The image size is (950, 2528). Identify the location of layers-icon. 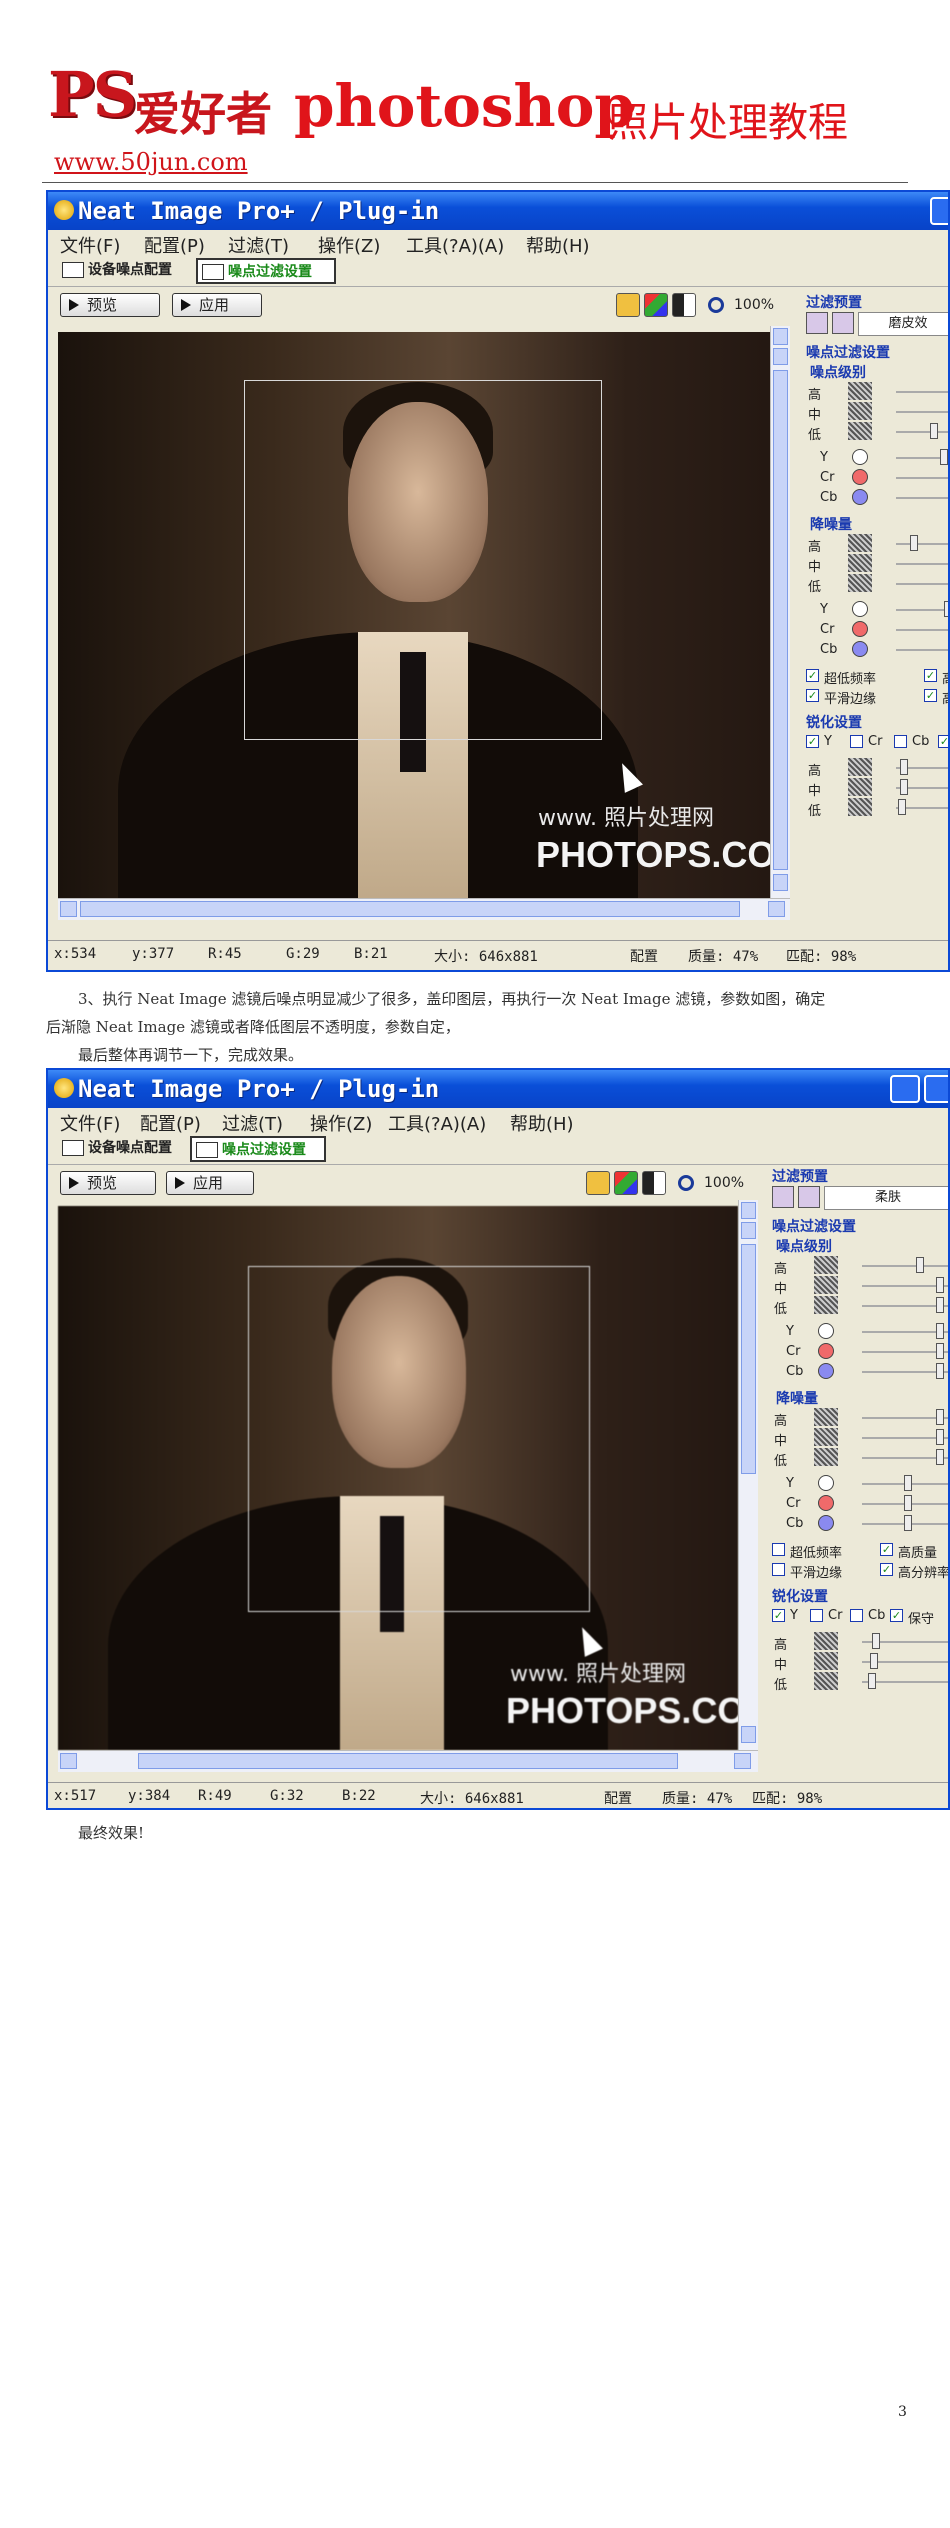
(598, 1183).